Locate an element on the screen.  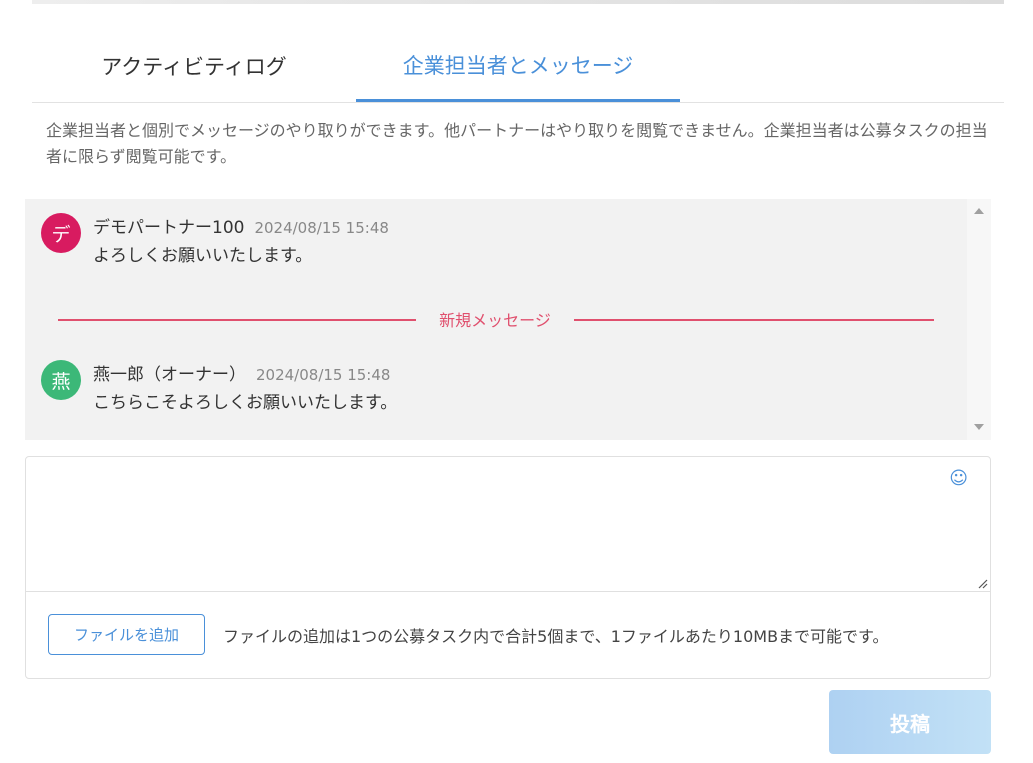
message-author: 燕一郎（オーナー） is located at coordinates (169, 375).